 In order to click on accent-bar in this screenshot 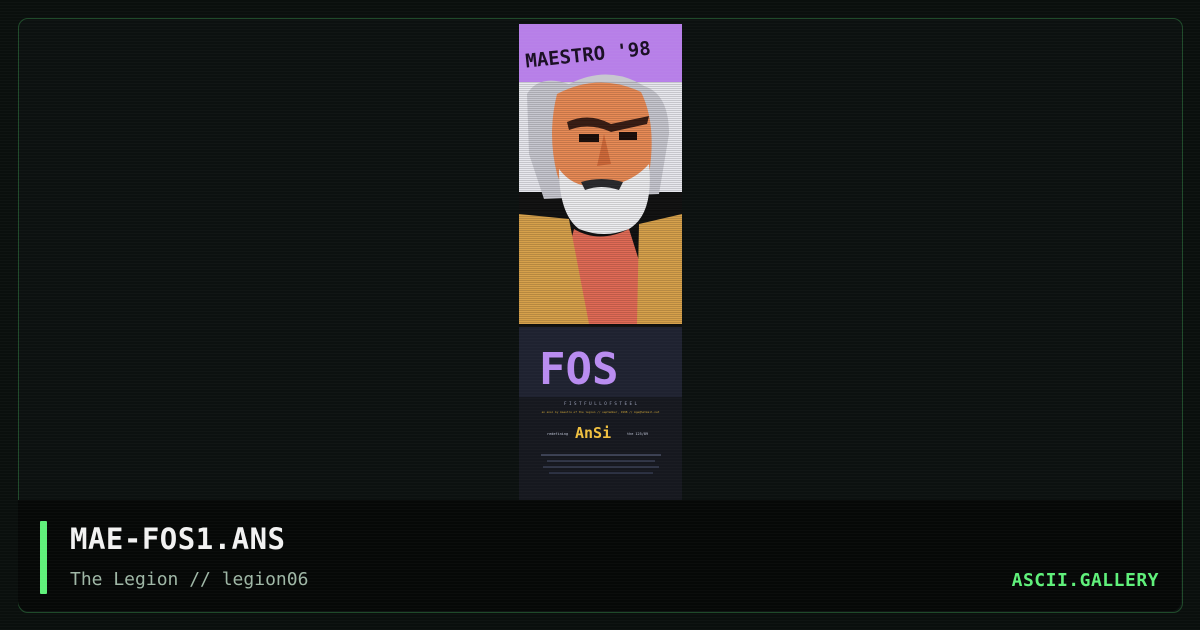, I will do `click(43, 557)`.